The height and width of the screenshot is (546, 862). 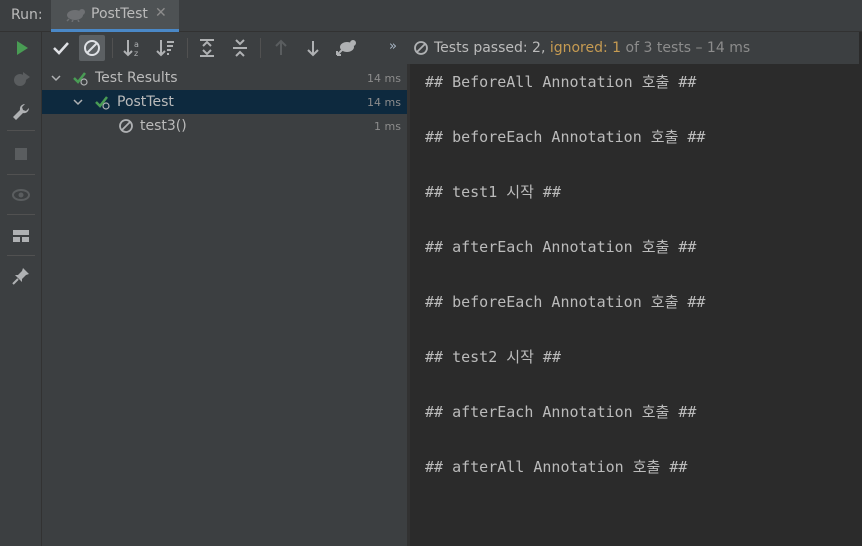 I want to click on sort-alpha-icon: a z, so click(x=133, y=48).